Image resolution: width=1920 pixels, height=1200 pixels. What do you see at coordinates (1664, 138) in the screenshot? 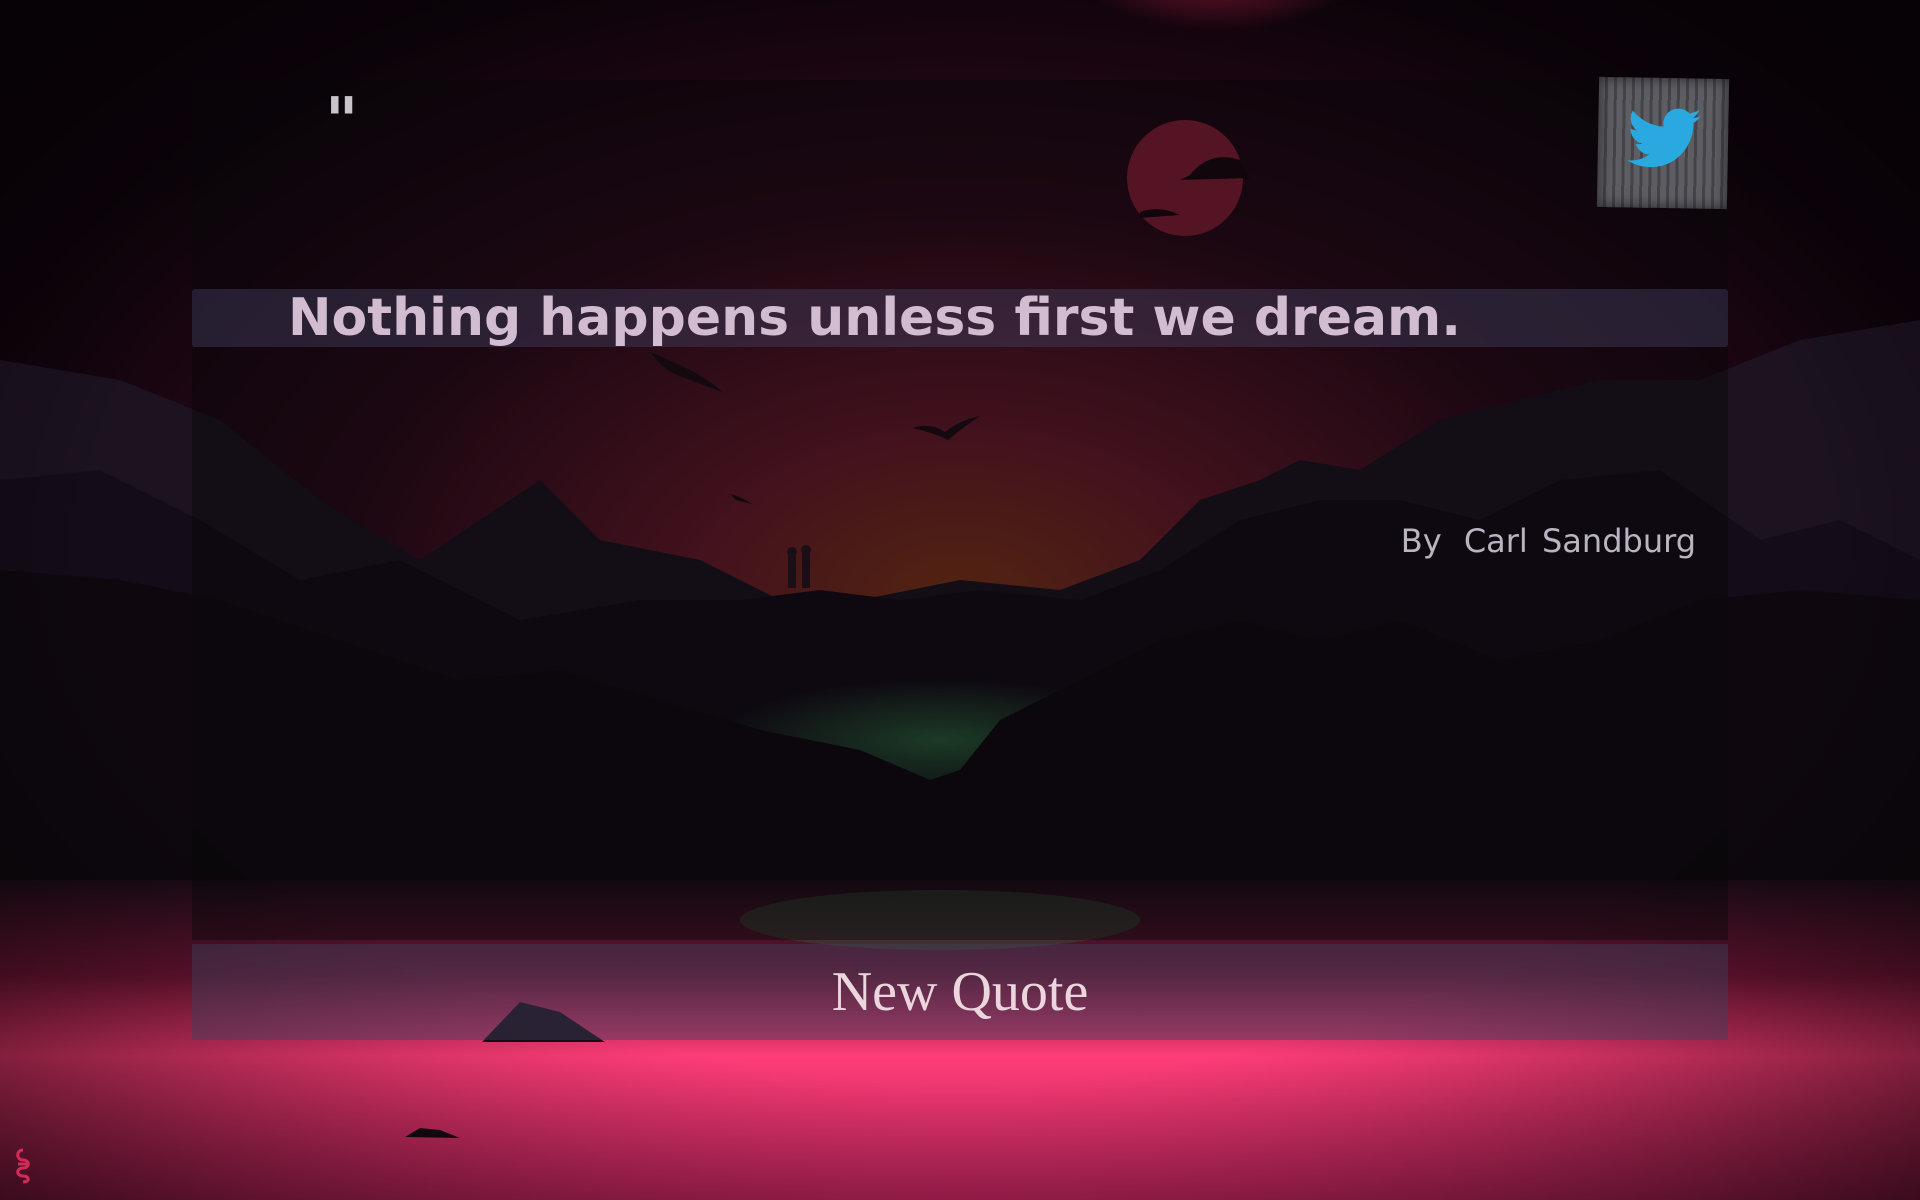
I see `twitter-bird-icon` at bounding box center [1664, 138].